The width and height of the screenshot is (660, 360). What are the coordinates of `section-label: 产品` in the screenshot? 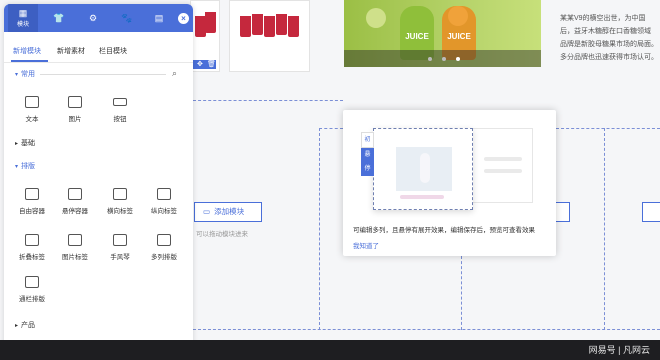 It's located at (28, 325).